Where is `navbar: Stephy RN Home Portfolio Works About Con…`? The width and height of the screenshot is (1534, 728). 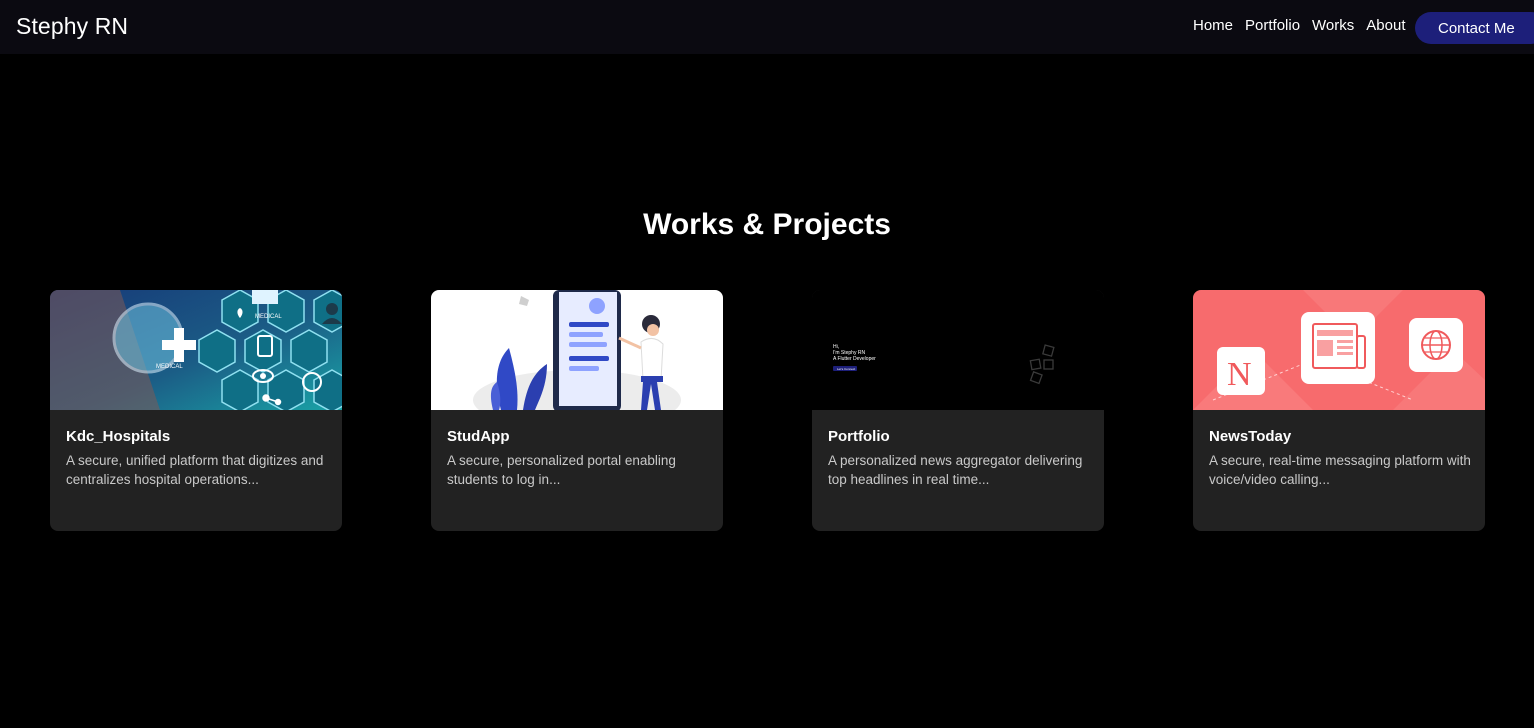 navbar: Stephy RN Home Portfolio Works About Con… is located at coordinates (767, 27).